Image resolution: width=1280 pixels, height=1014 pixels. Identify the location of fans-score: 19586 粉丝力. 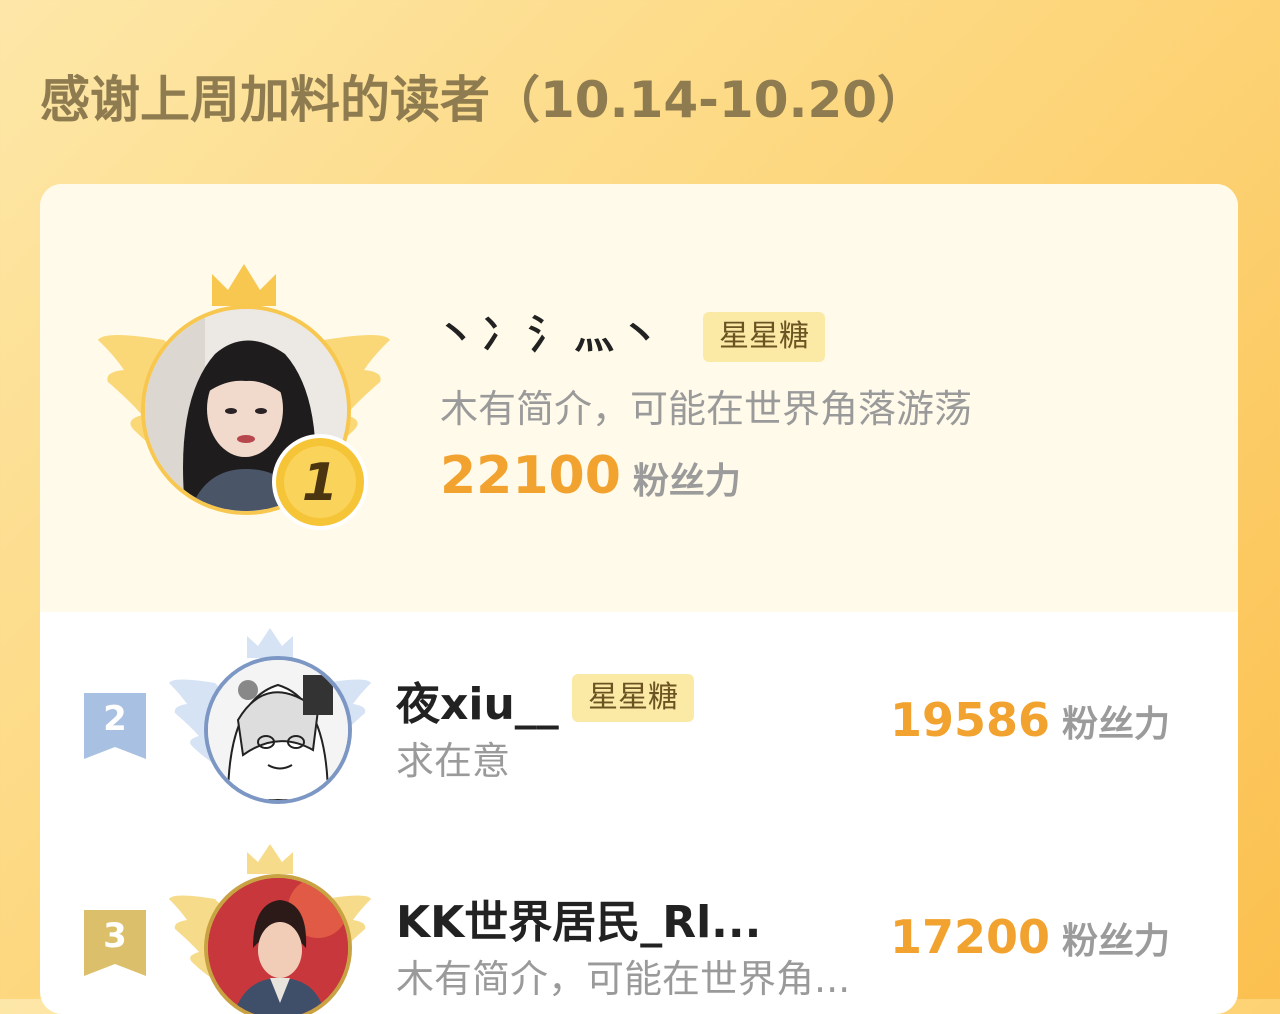
(1030, 720).